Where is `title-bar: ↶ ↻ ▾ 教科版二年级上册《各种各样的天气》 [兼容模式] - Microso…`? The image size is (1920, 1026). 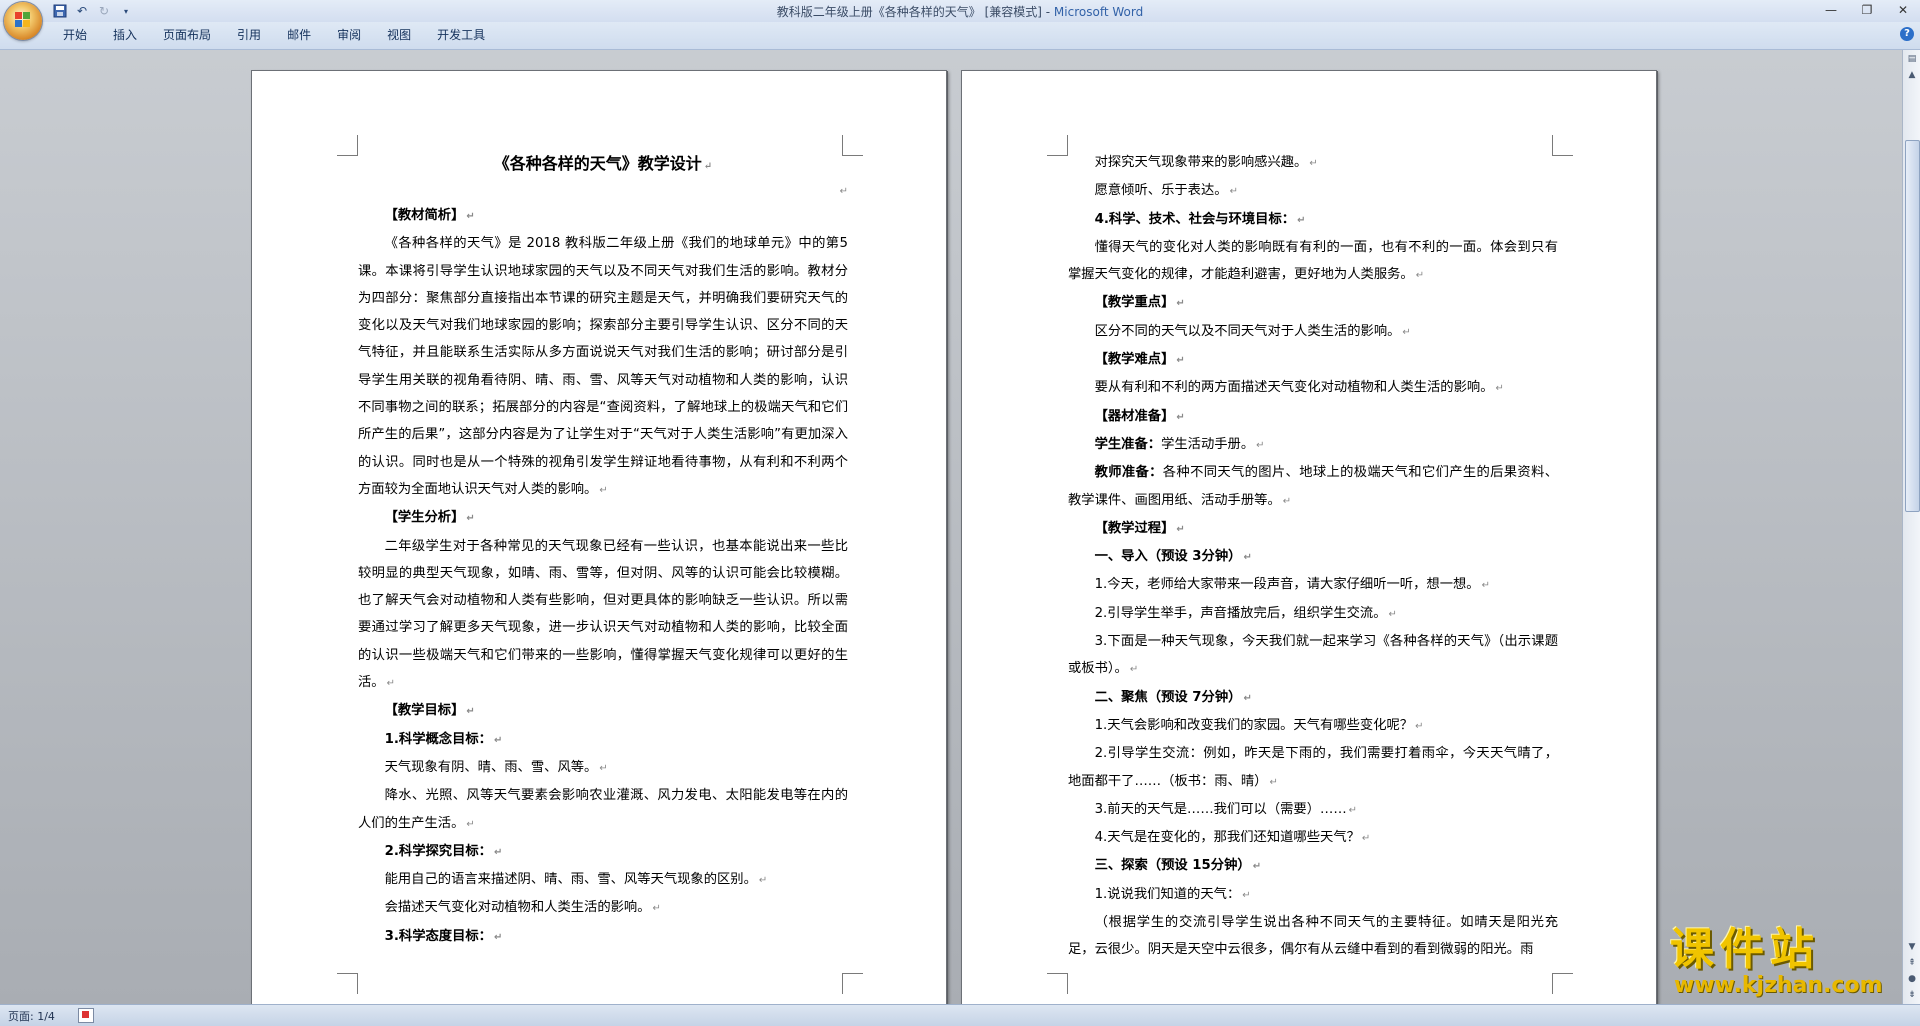
title-bar: ↶ ↻ ▾ 教科版二年级上册《各种各样的天气》 [兼容模式] - Microso… is located at coordinates (960, 11).